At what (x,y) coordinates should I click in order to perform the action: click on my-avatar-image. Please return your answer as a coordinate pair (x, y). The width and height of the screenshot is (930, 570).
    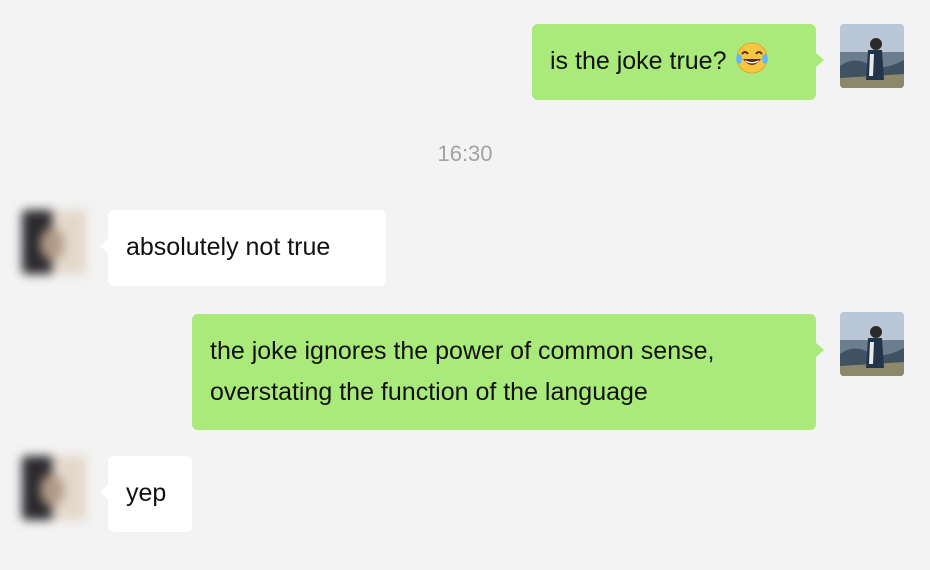
    Looking at the image, I should click on (872, 56).